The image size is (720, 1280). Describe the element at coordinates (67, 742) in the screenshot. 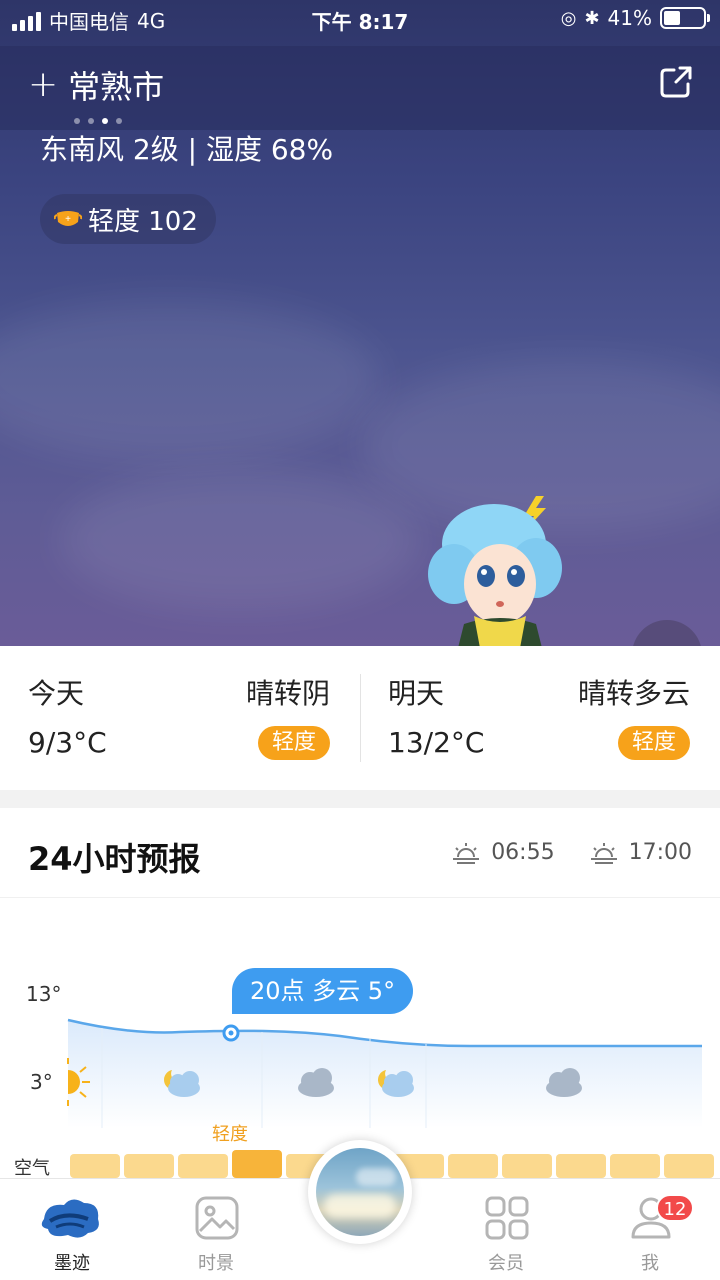

I see `day-temp: 9/3°C` at that location.